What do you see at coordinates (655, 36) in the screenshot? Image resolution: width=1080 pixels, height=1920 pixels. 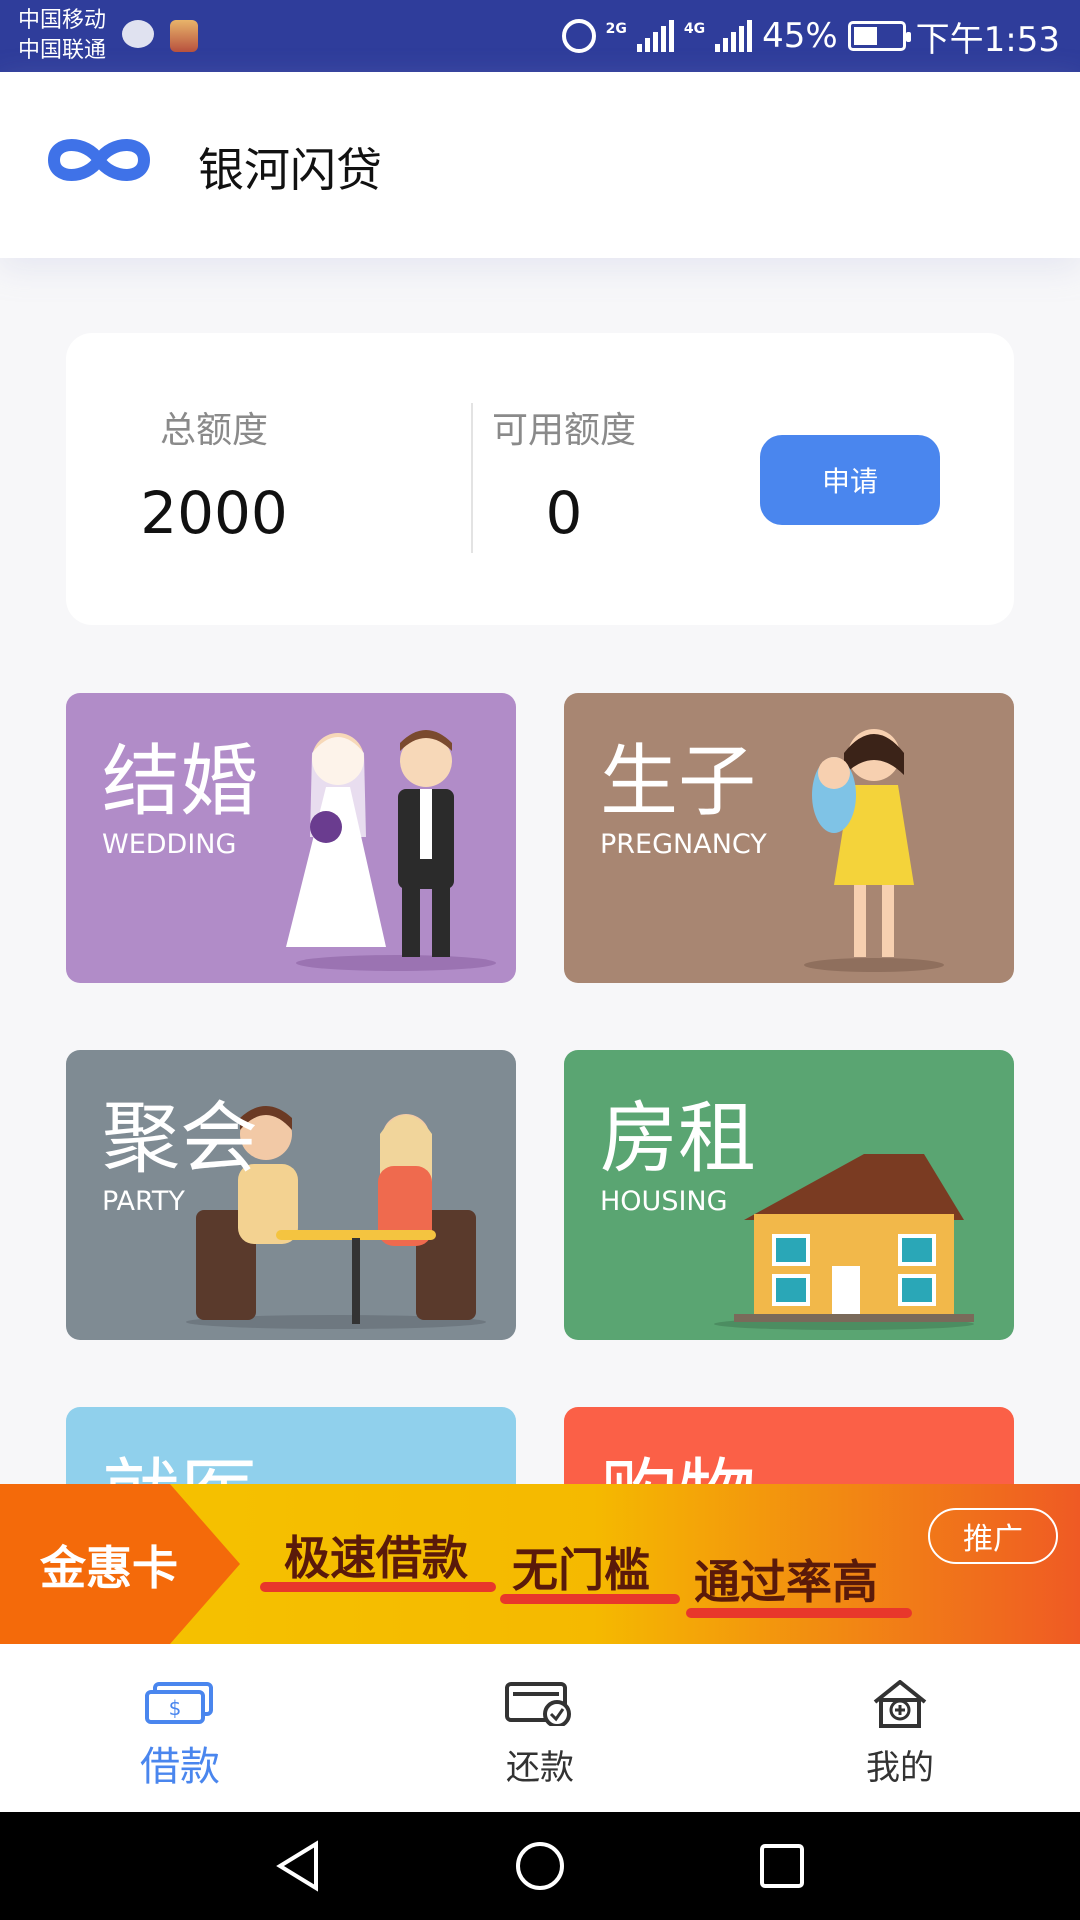 I see `signal-1-icon` at bounding box center [655, 36].